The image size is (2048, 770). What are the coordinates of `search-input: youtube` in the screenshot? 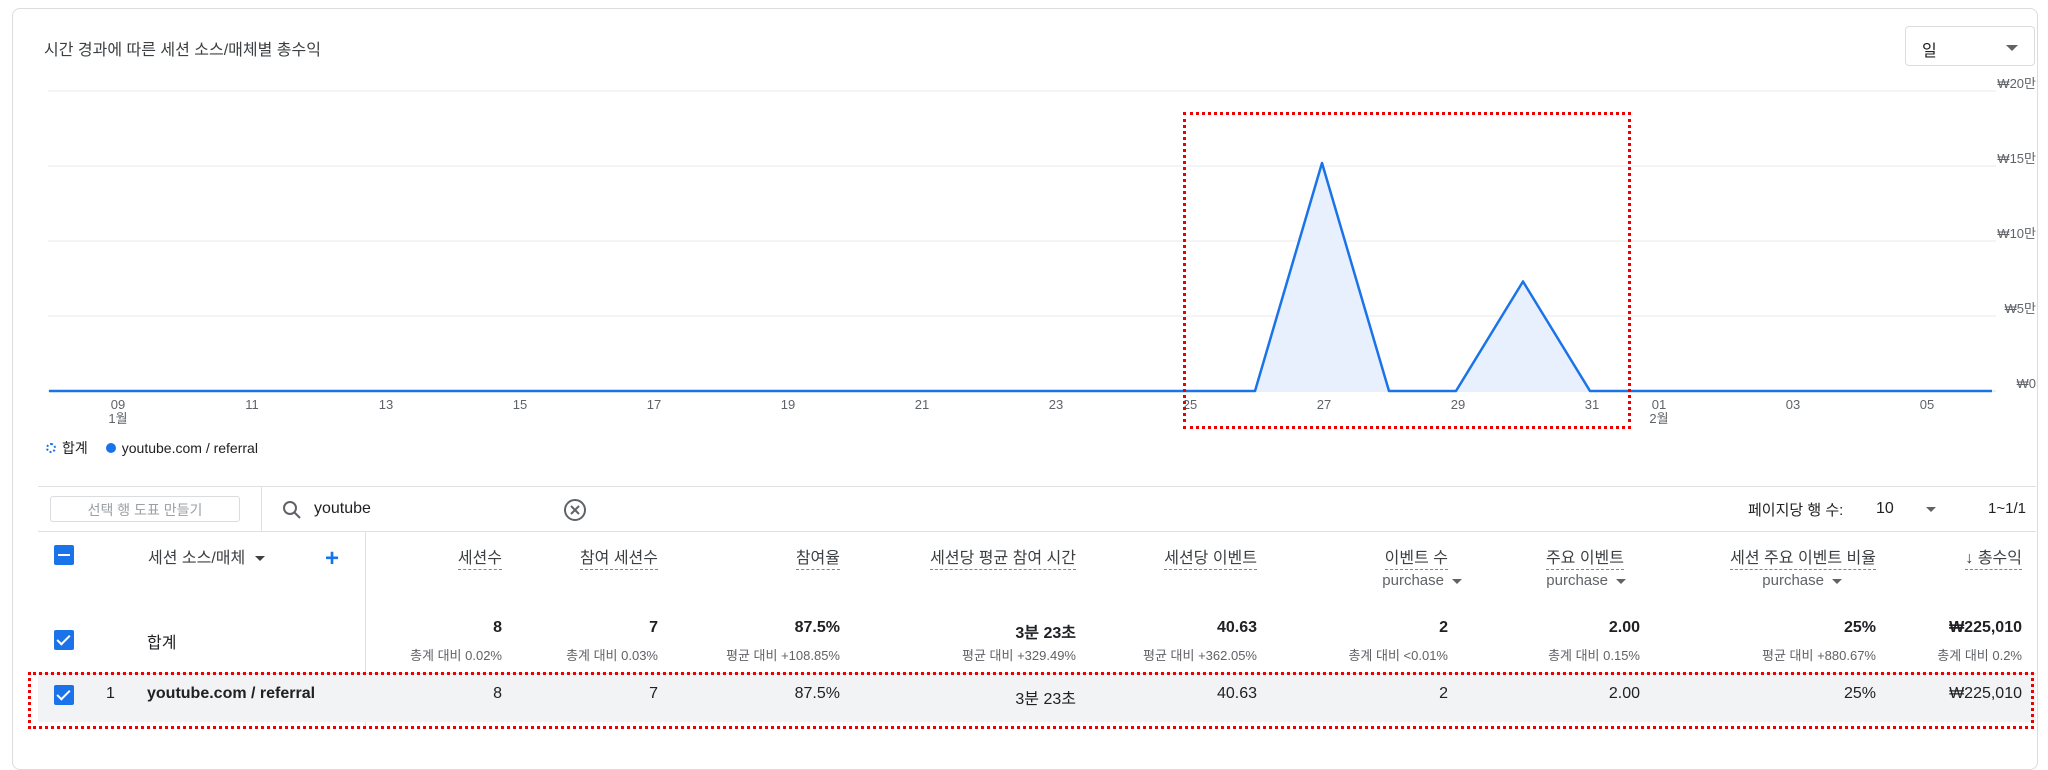 It's located at (342, 509).